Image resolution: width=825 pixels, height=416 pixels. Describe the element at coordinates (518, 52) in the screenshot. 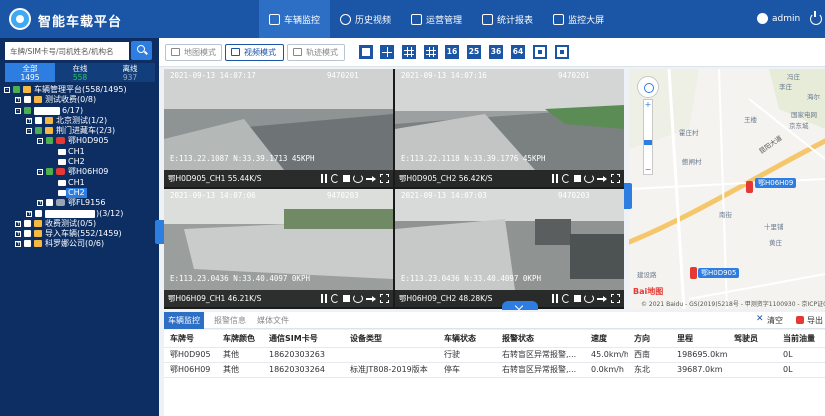

I see `layout-64-button: 64` at that location.